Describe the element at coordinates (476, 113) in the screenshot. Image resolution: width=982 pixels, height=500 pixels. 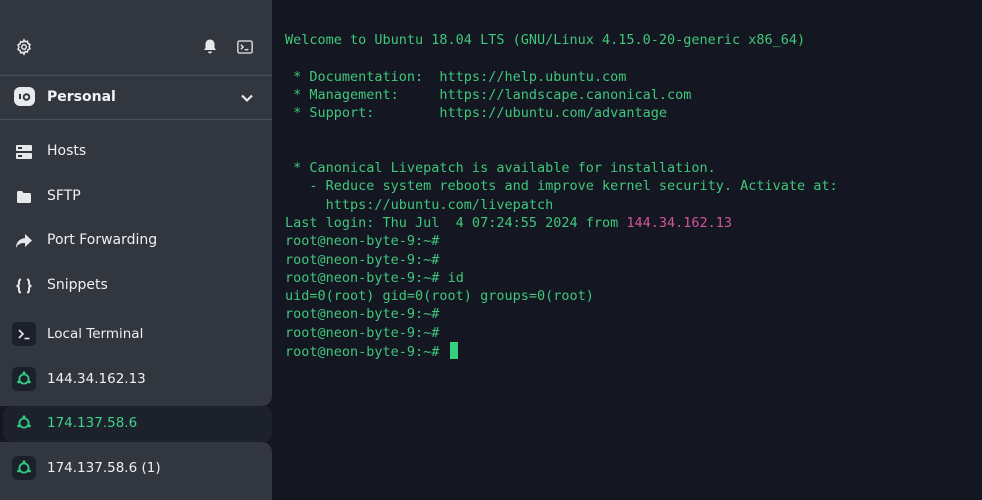
I see `support-line: * Support: https://ubuntu.com/advantage` at that location.